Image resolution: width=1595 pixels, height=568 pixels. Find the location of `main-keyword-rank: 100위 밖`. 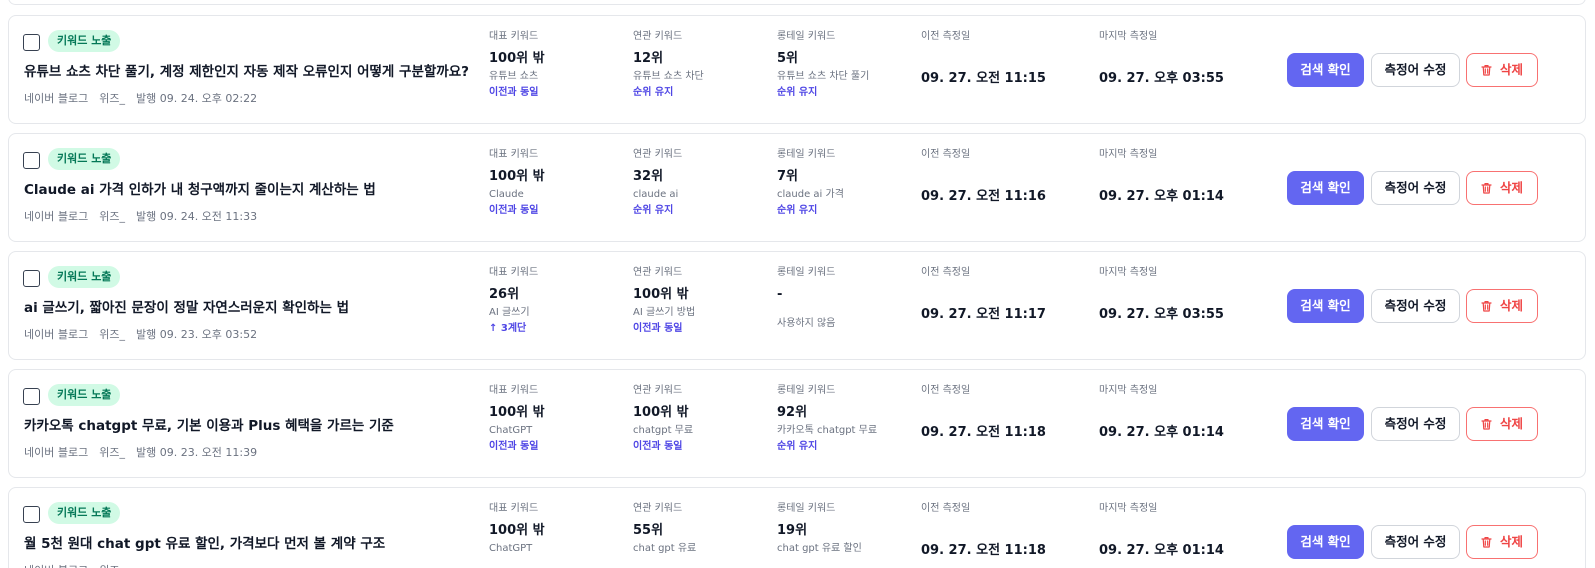

main-keyword-rank: 100위 밖 is located at coordinates (517, 58).